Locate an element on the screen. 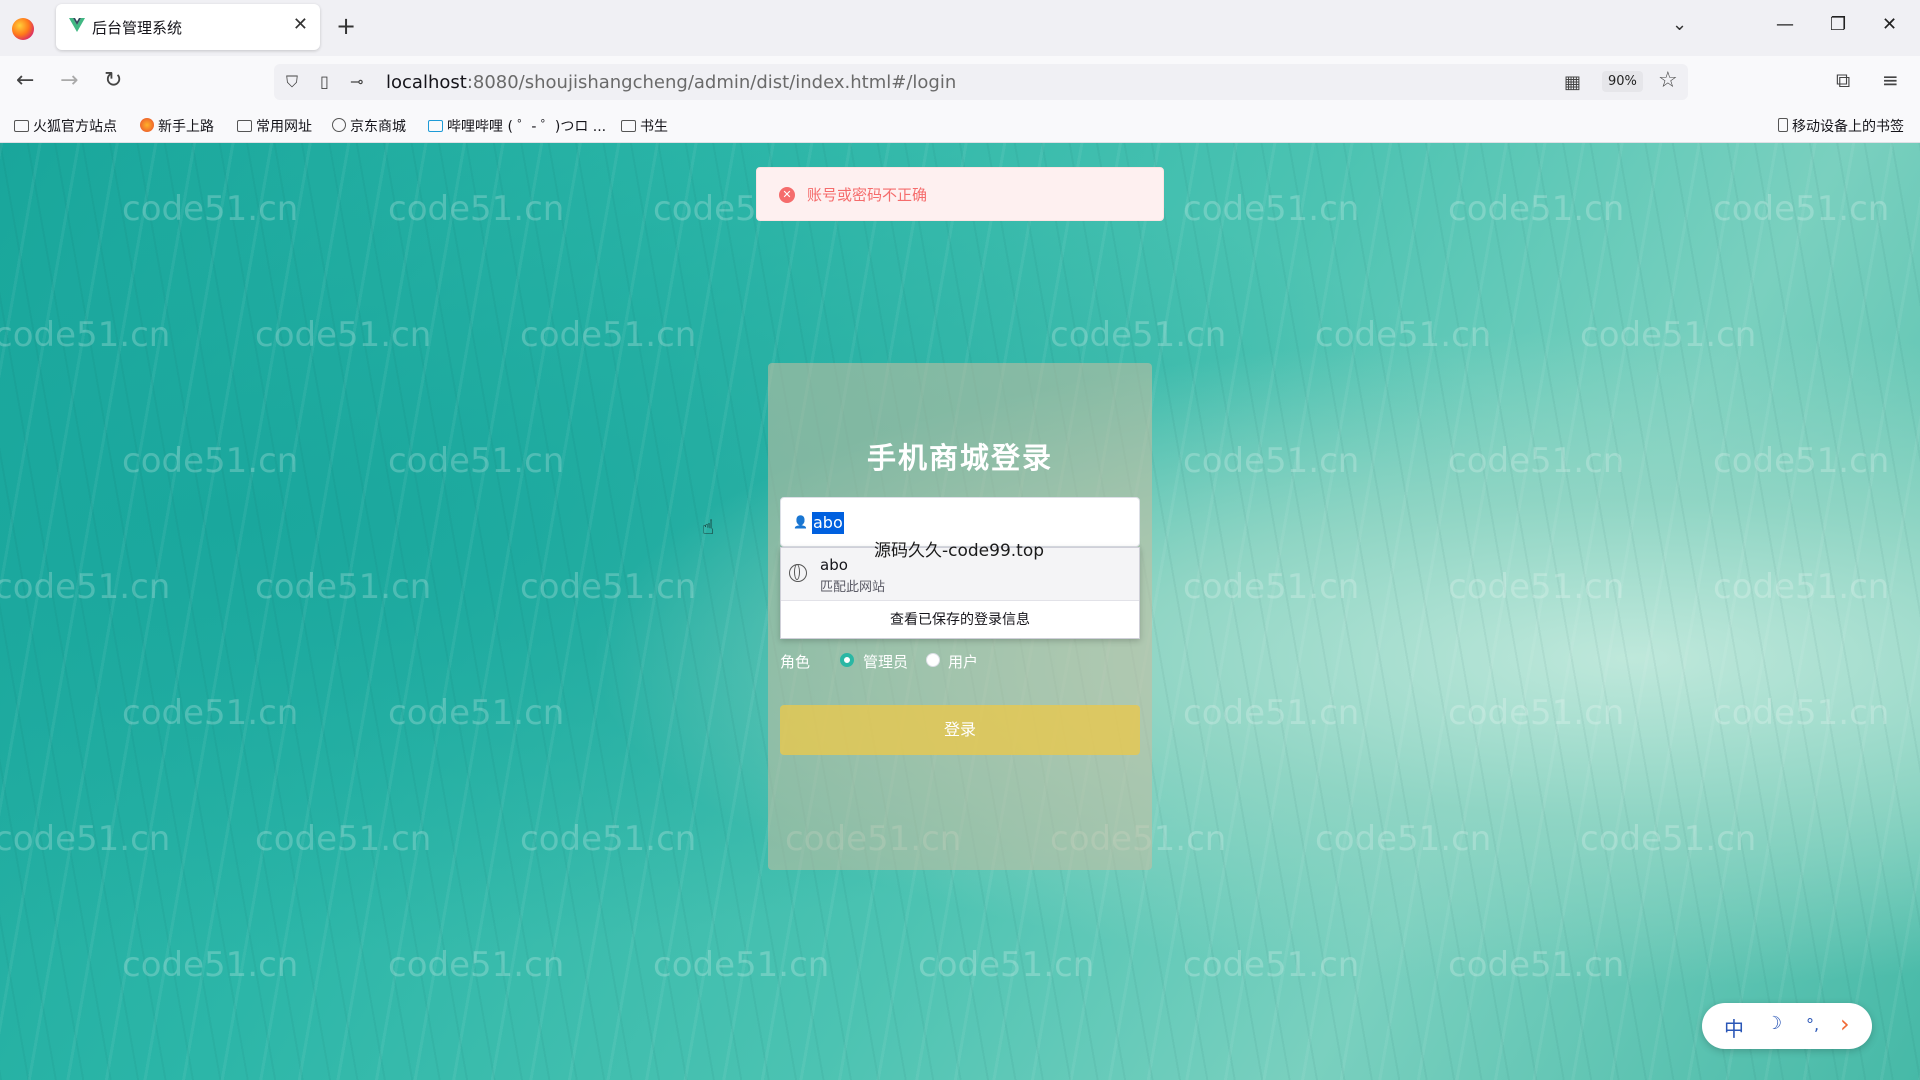 The width and height of the screenshot is (1920, 1080). login-title: 手机商城登录 is located at coordinates (959, 458).